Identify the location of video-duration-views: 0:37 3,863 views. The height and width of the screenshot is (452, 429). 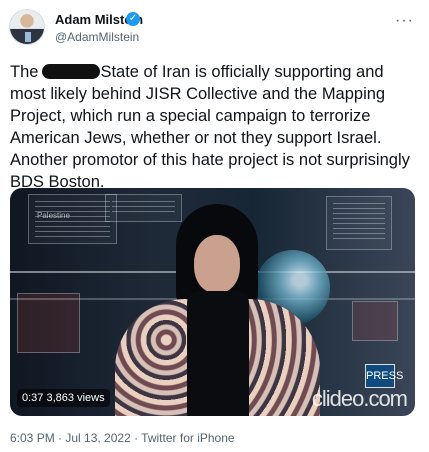
(63, 398).